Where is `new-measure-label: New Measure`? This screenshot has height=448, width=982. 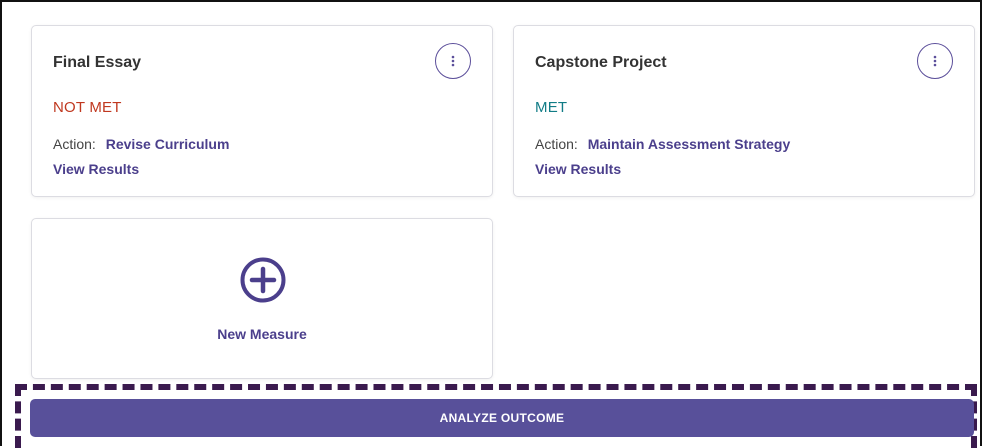
new-measure-label: New Measure is located at coordinates (262, 334).